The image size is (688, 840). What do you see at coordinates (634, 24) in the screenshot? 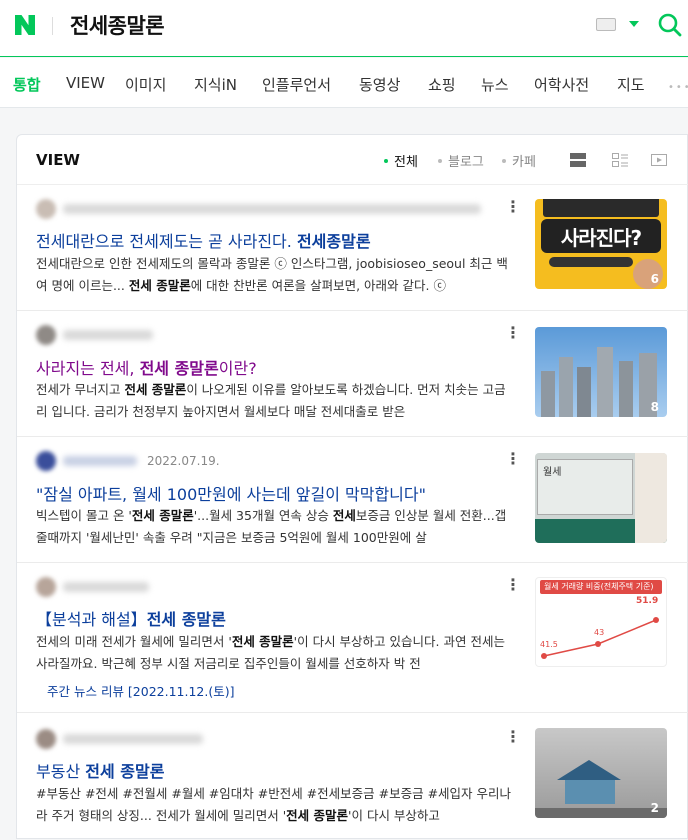
I see `dropdown-arrow-icon` at bounding box center [634, 24].